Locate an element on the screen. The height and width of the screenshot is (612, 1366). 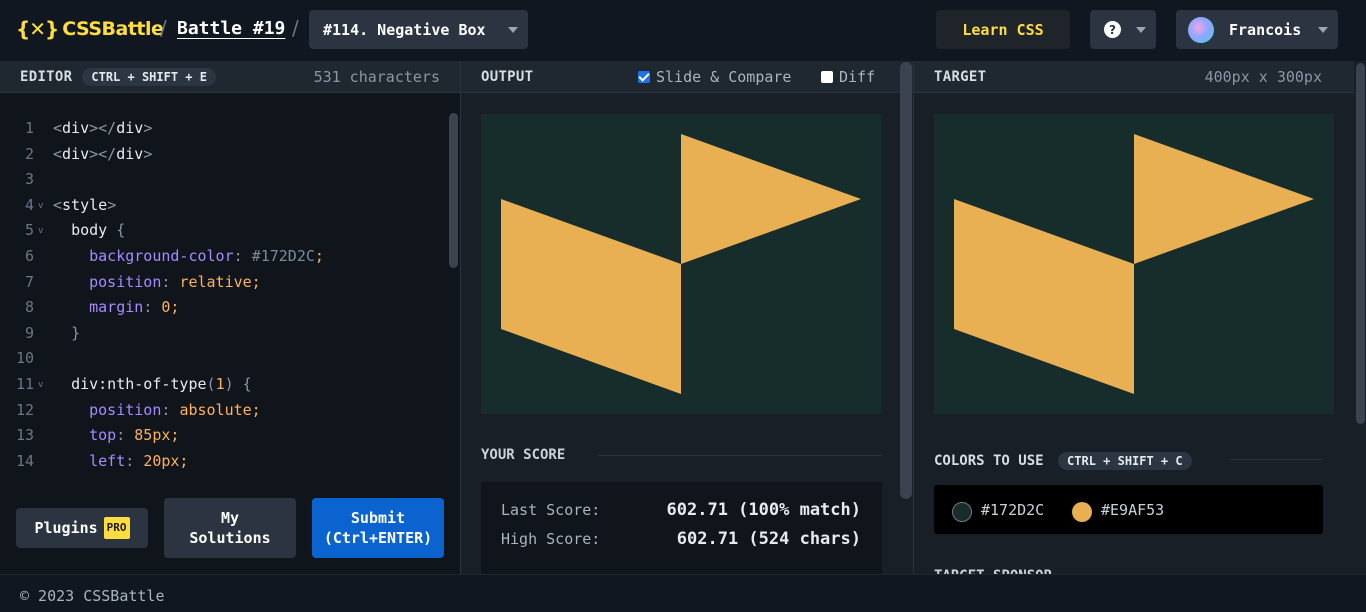
code-line: 2 <div></div> is located at coordinates (220, 157).